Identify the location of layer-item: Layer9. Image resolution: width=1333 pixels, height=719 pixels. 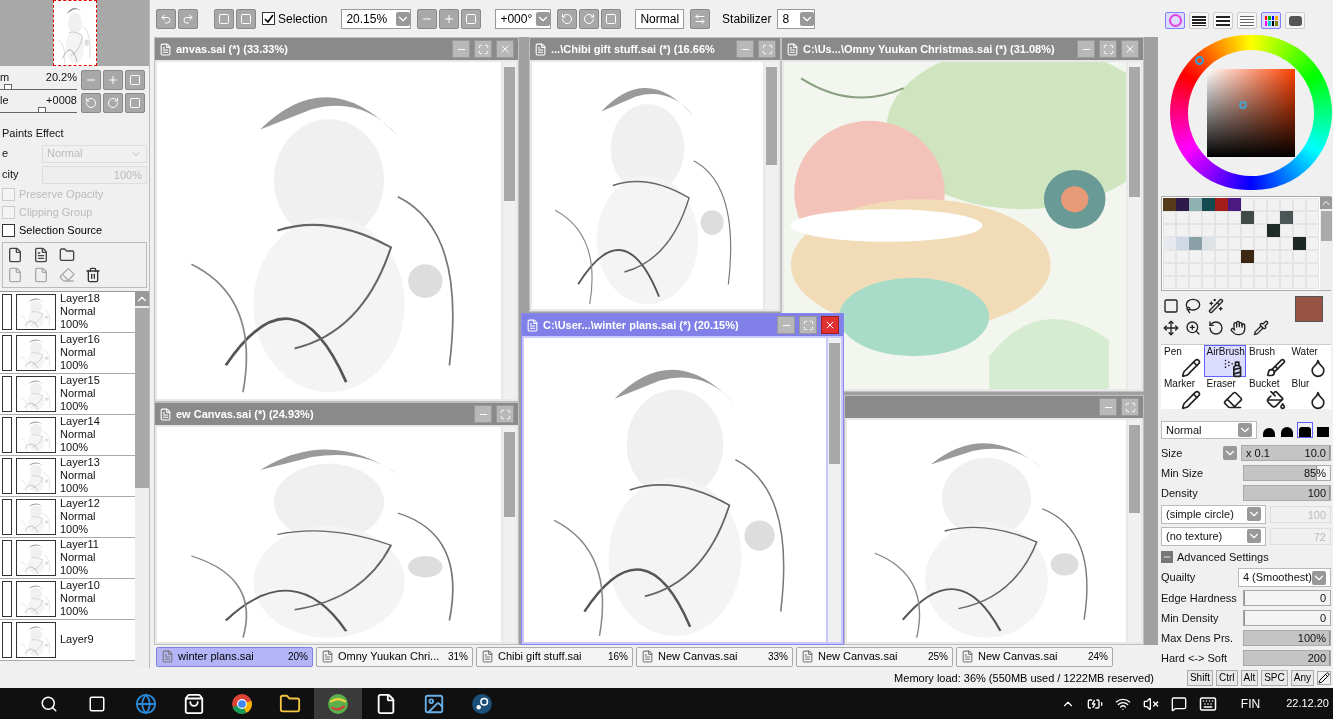
(67, 640).